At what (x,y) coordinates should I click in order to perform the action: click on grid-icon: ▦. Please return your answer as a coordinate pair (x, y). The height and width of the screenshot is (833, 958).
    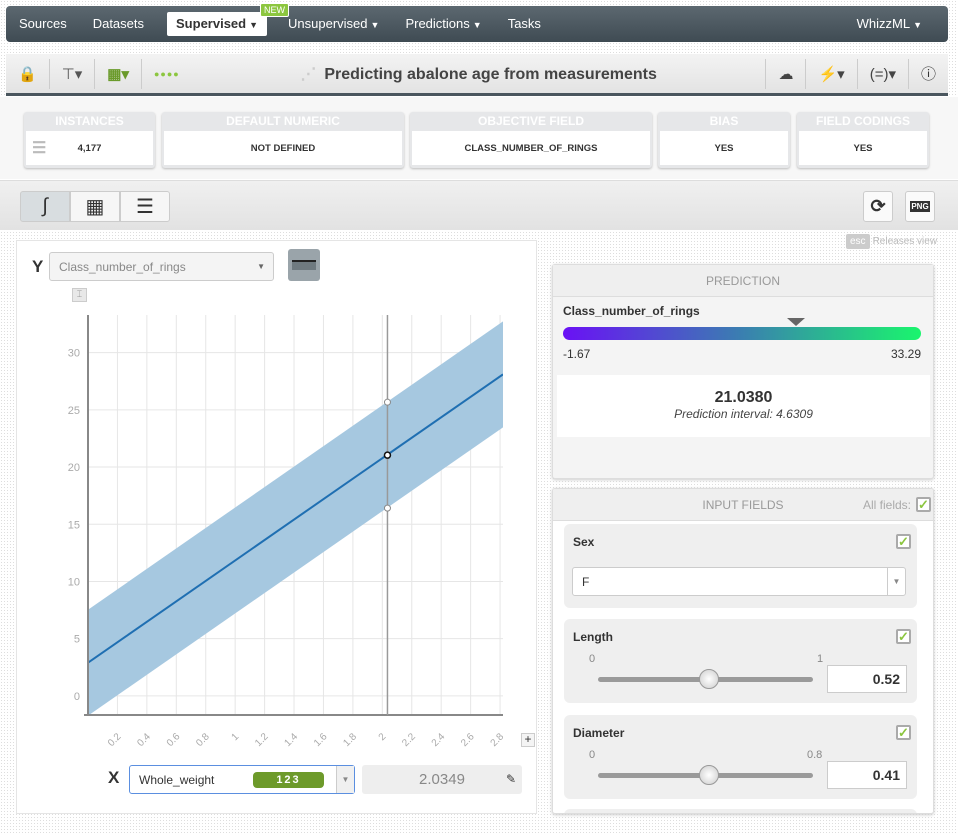
    Looking at the image, I should click on (95, 207).